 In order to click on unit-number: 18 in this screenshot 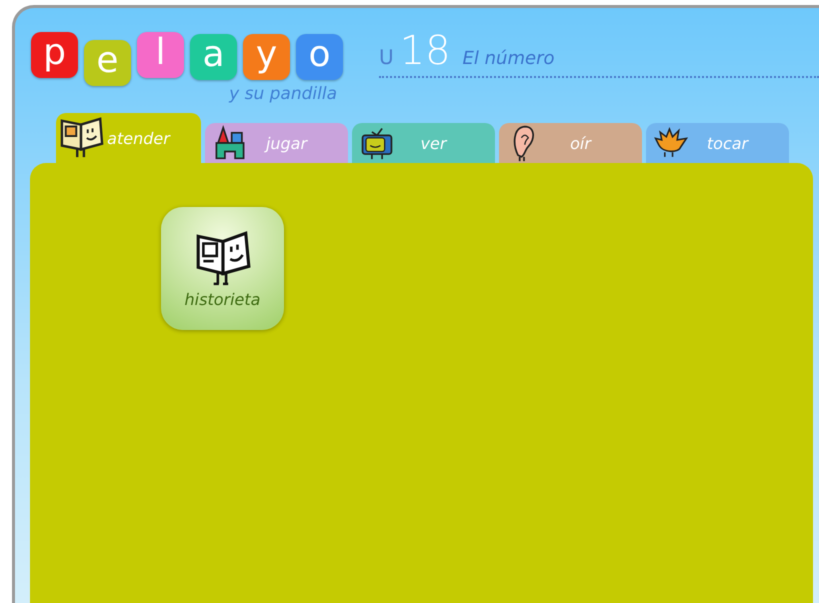, I will do `click(425, 51)`.